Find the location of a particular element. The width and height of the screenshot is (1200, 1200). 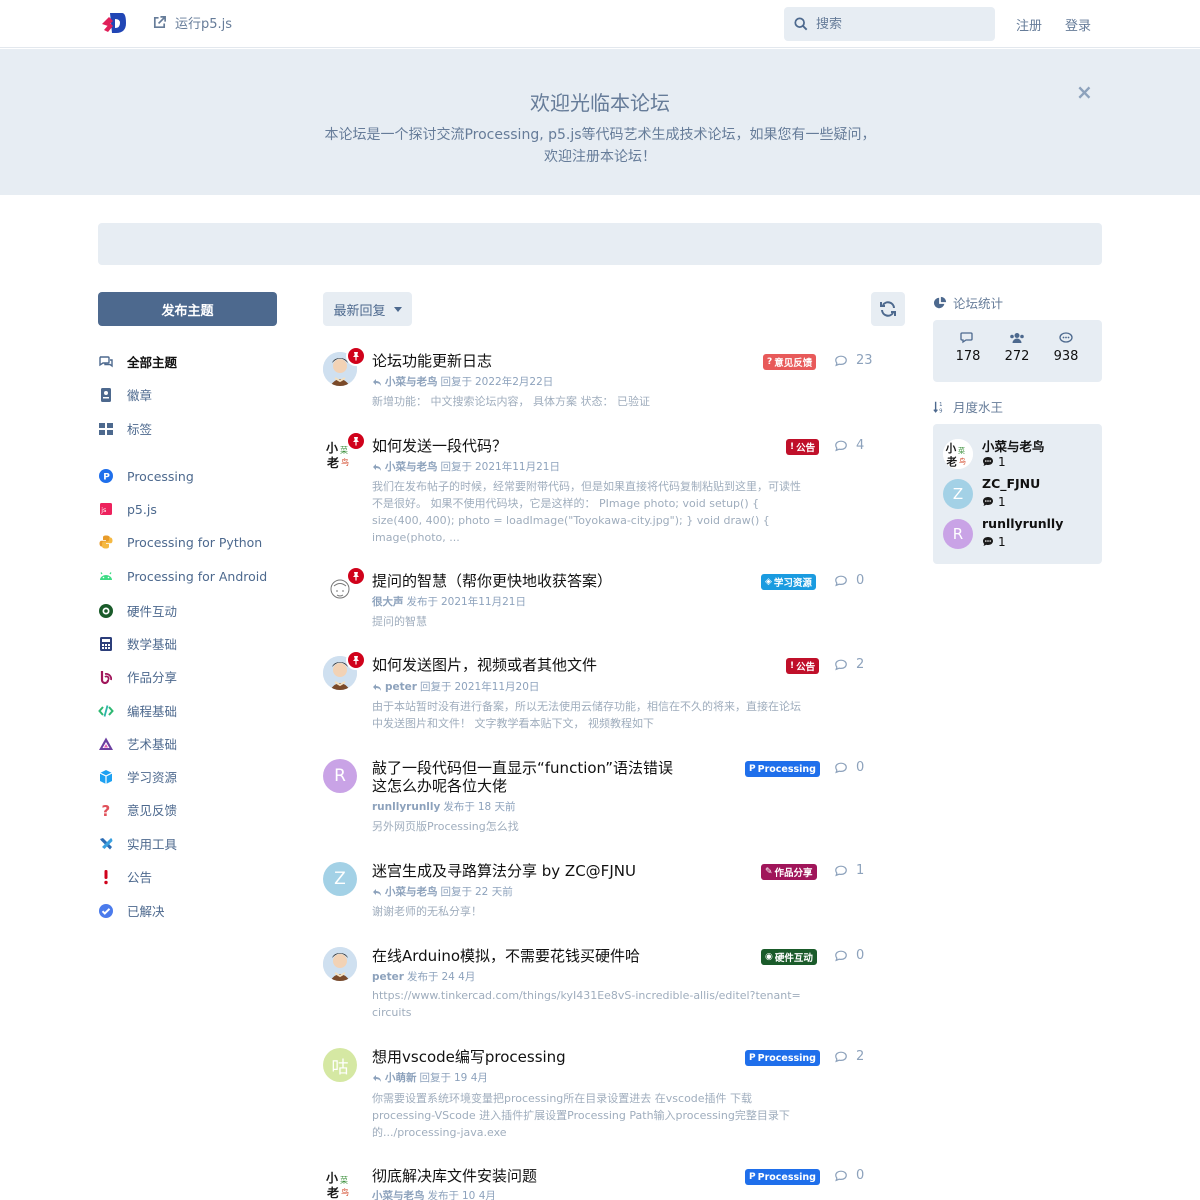

sidebar-item-5: Processing for Python is located at coordinates (180, 542).